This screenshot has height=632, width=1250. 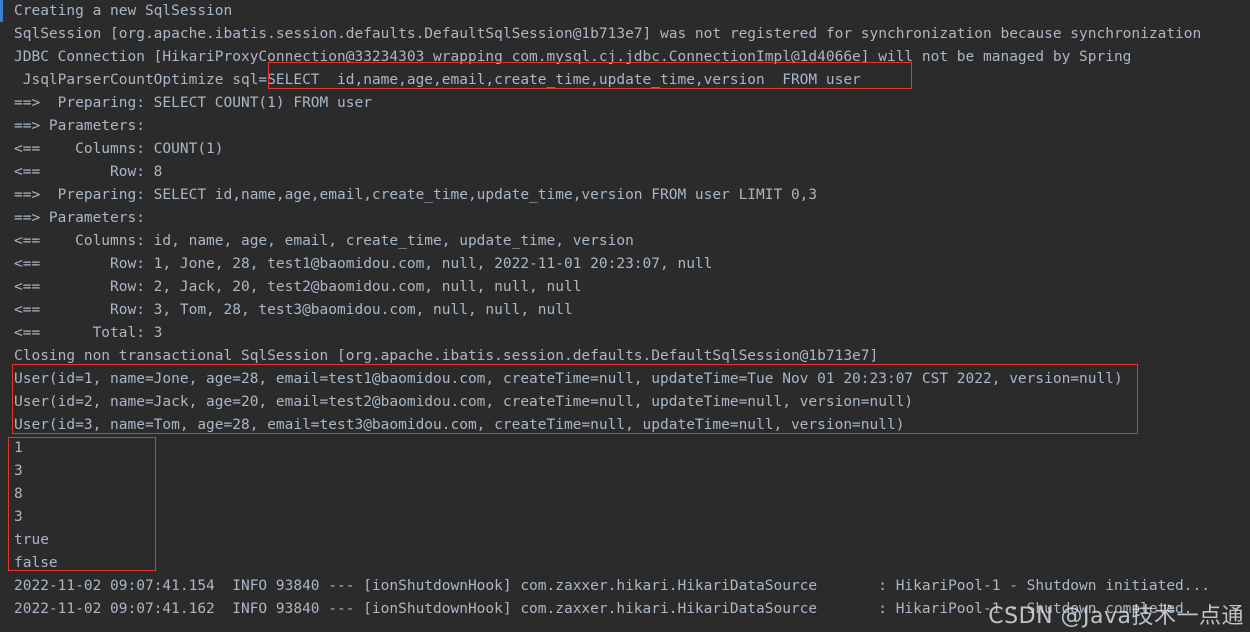 What do you see at coordinates (36, 563) in the screenshot?
I see `console-line: false` at bounding box center [36, 563].